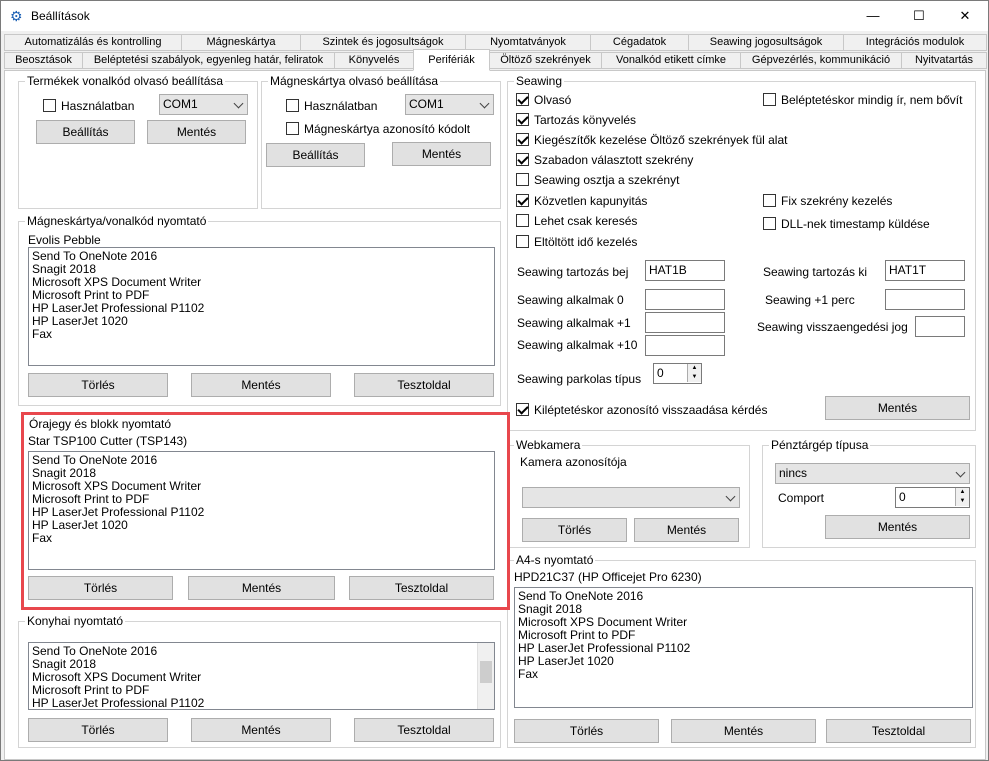 The width and height of the screenshot is (989, 761). I want to click on tab-oltozo: Öltöző szekrények, so click(545, 60).